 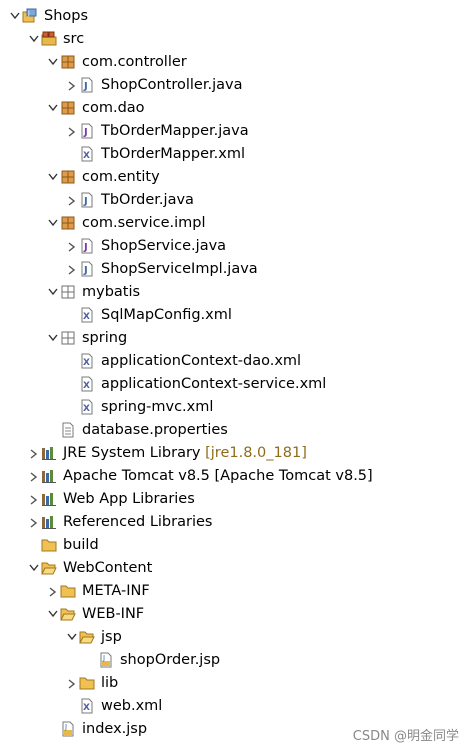 I want to click on properties-file-icon, so click(x=68, y=430).